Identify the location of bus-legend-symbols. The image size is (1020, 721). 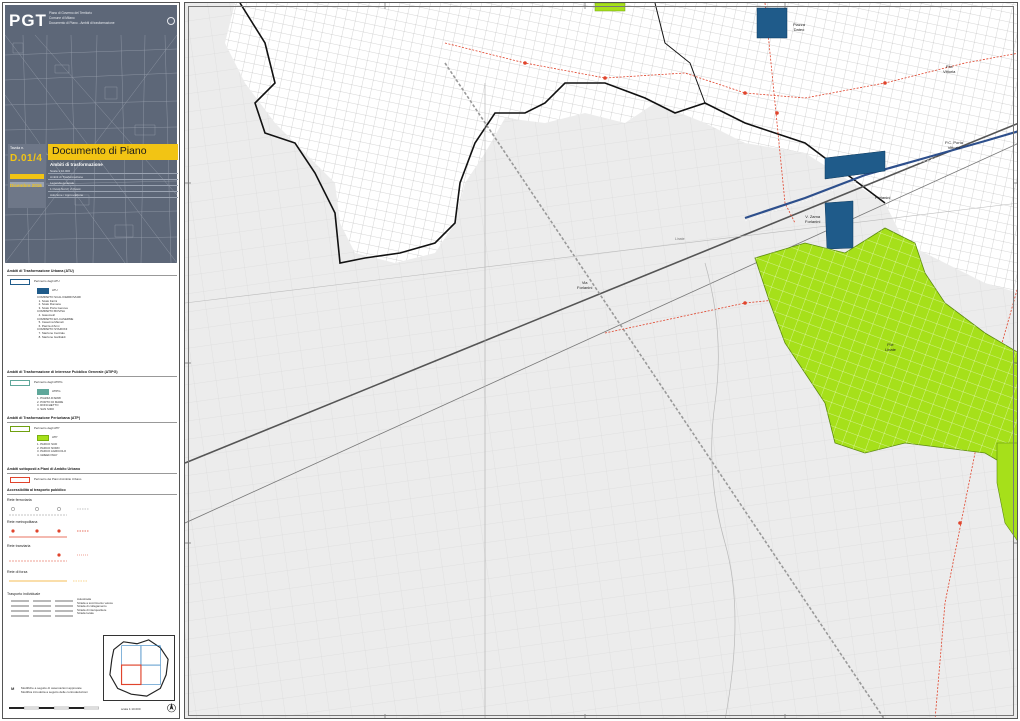
(48, 581).